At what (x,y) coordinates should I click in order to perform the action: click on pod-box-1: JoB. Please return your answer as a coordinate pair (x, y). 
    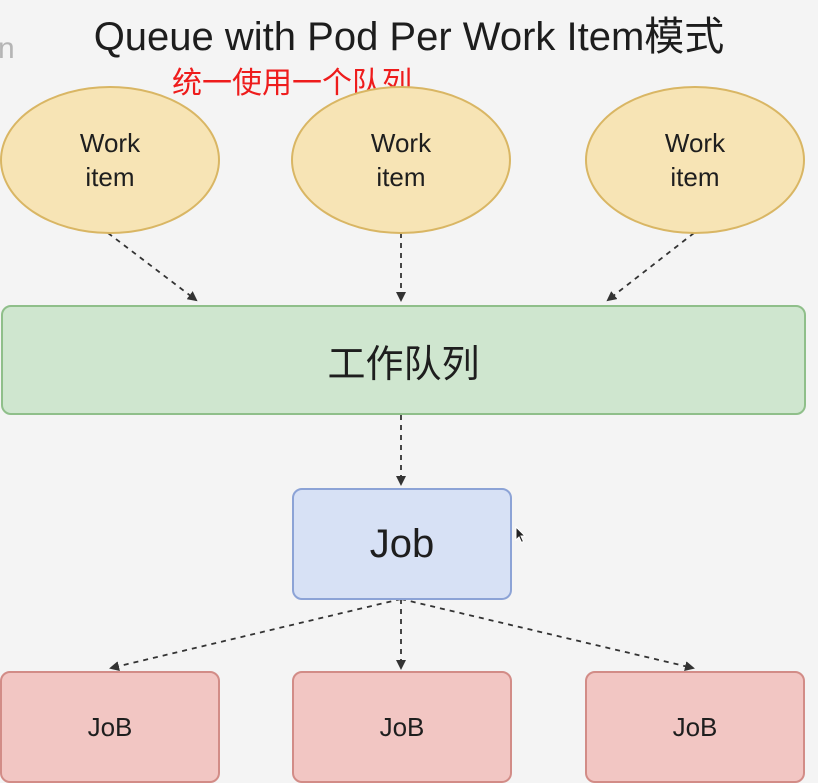
    Looking at the image, I should click on (110, 727).